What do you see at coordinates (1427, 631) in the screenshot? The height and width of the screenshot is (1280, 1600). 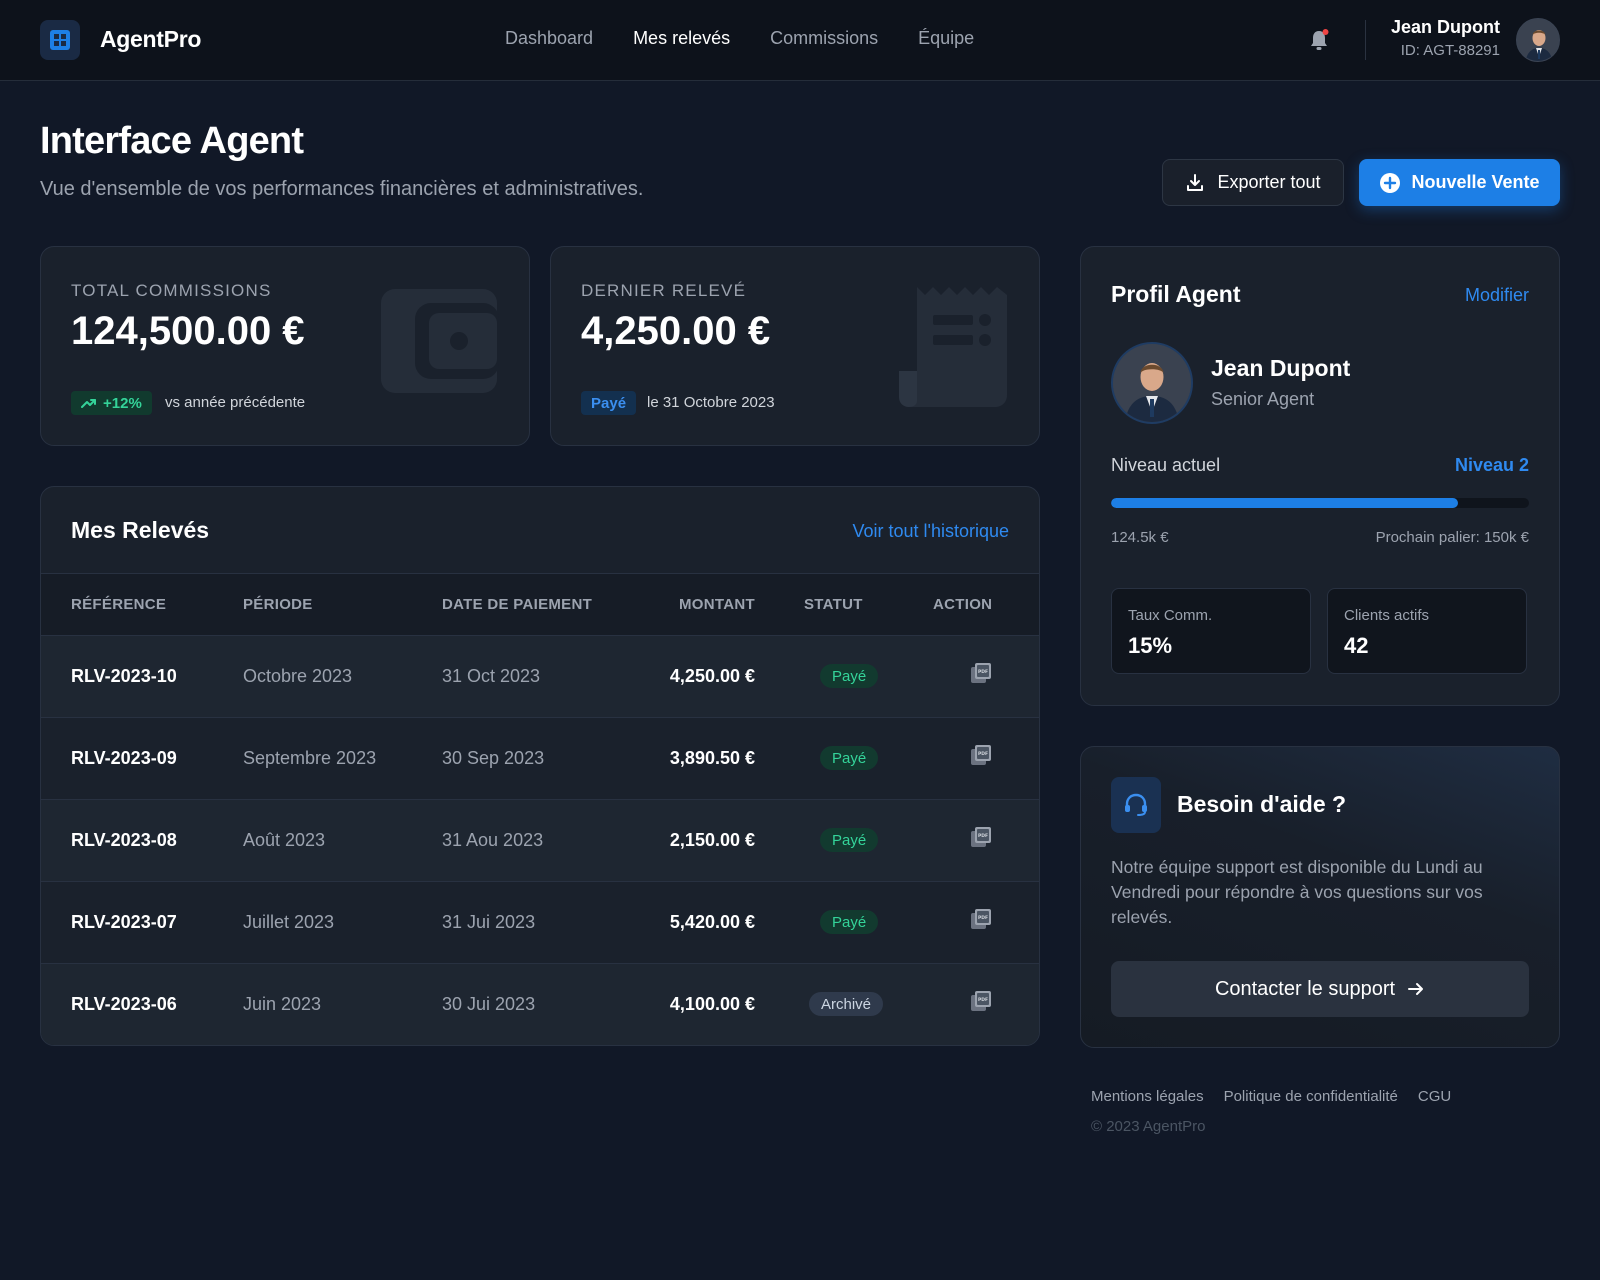 I see `active-clients-box: Clients actifs 42` at bounding box center [1427, 631].